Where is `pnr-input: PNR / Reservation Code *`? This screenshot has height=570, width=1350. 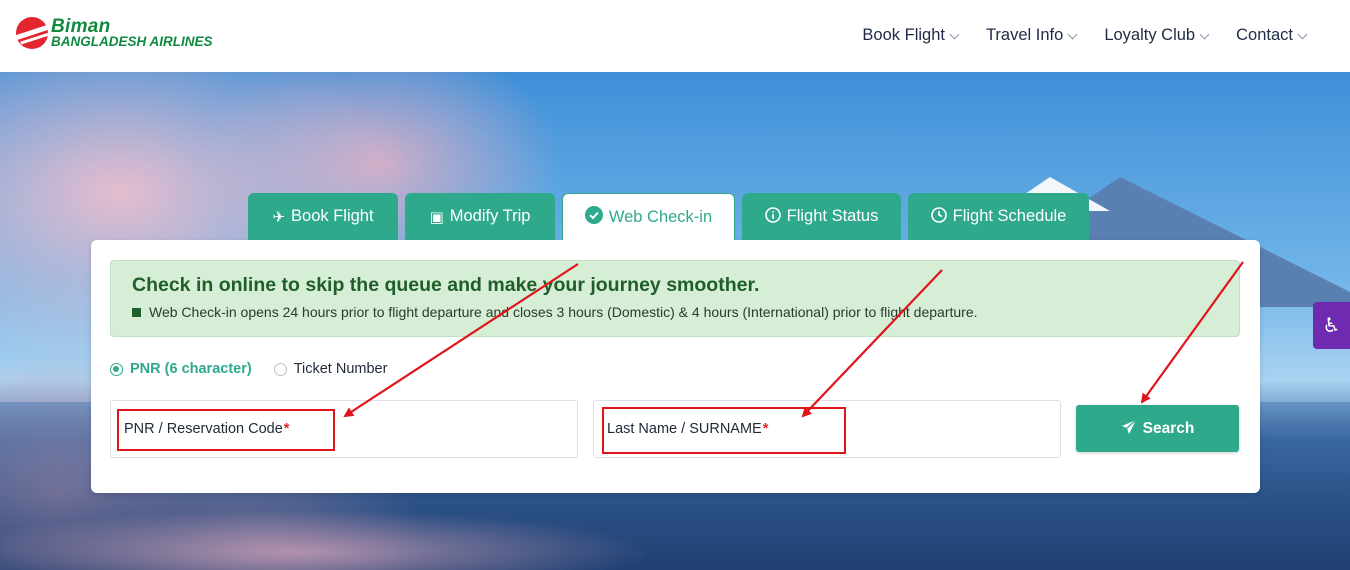 pnr-input: PNR / Reservation Code * is located at coordinates (344, 429).